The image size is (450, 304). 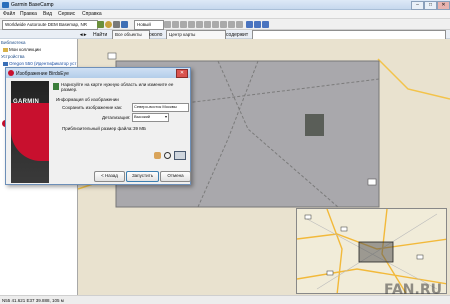 What do you see at coordinates (165, 116) in the screenshot?
I see `chevron-down-icon: ▾` at bounding box center [165, 116].